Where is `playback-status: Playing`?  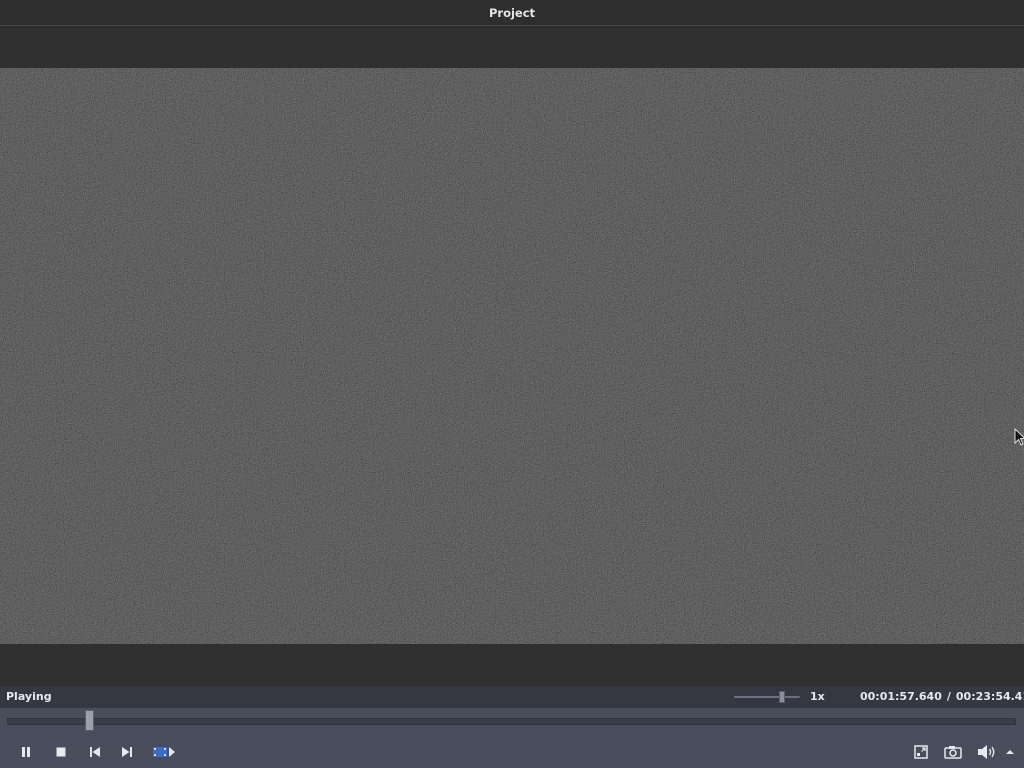 playback-status: Playing is located at coordinates (29, 696).